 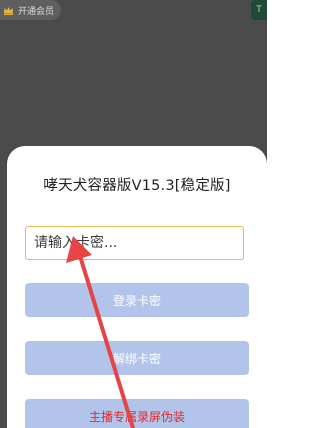 What do you see at coordinates (36, 11) in the screenshot?
I see `vip-label: 开通会员` at bounding box center [36, 11].